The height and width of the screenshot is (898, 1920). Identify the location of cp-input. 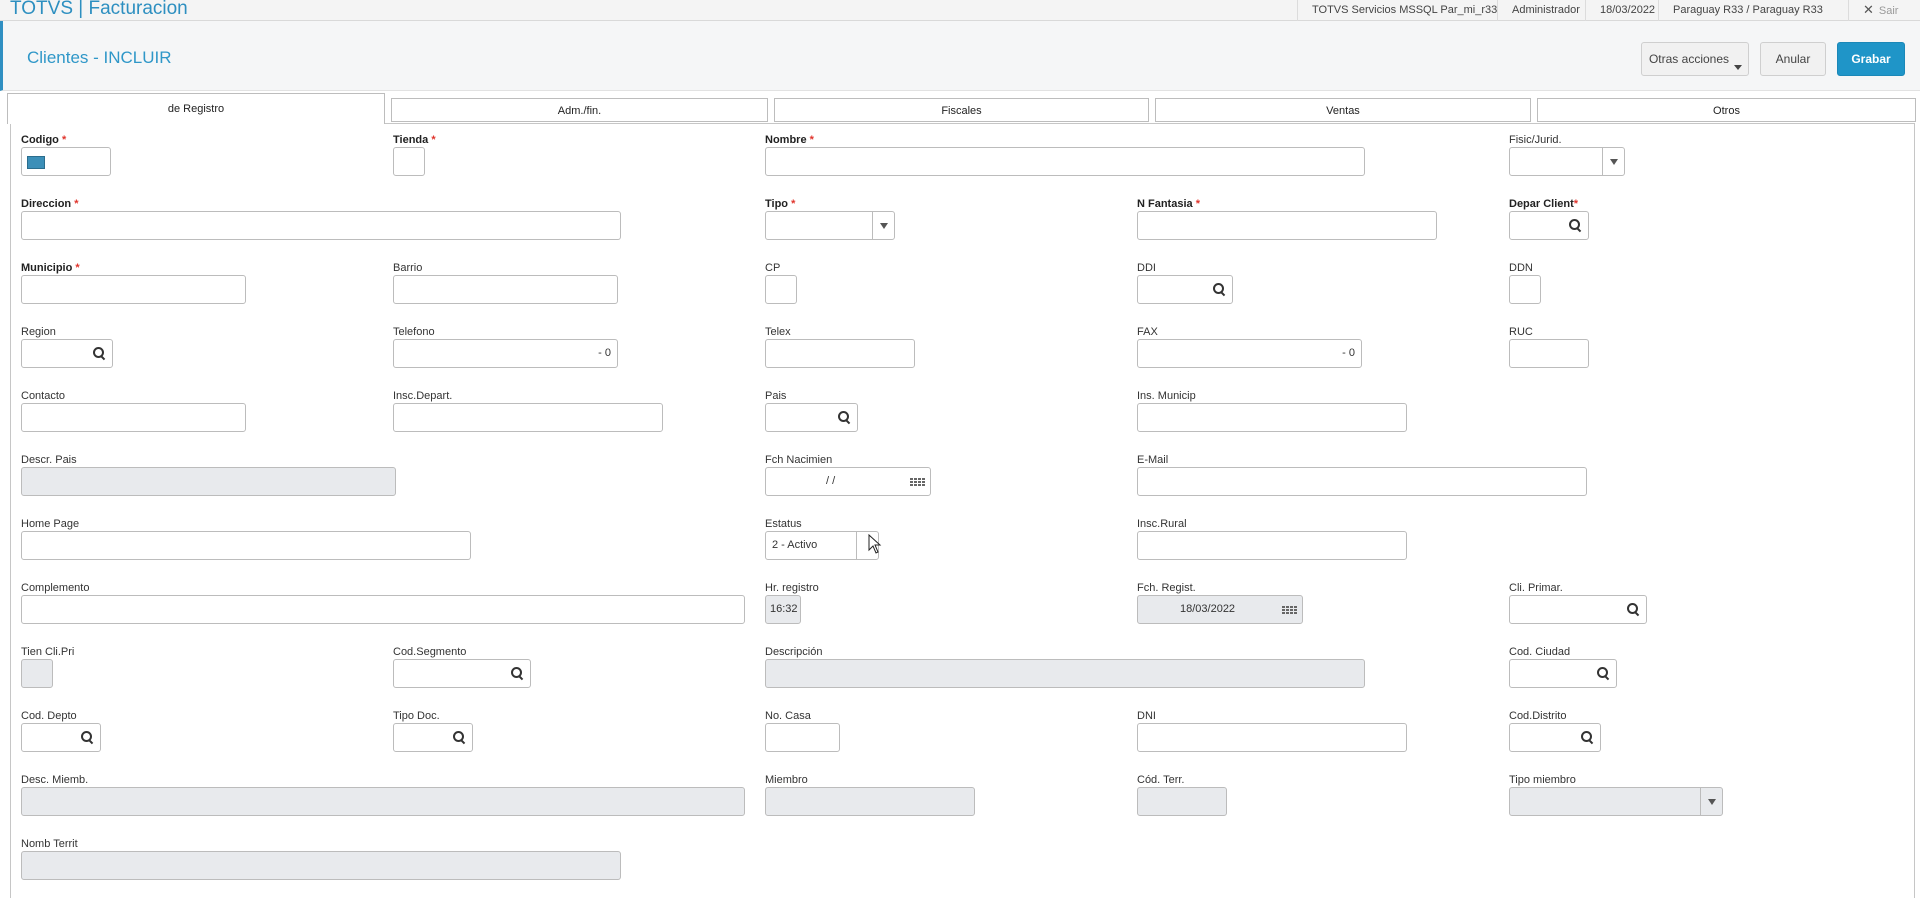
(781, 289).